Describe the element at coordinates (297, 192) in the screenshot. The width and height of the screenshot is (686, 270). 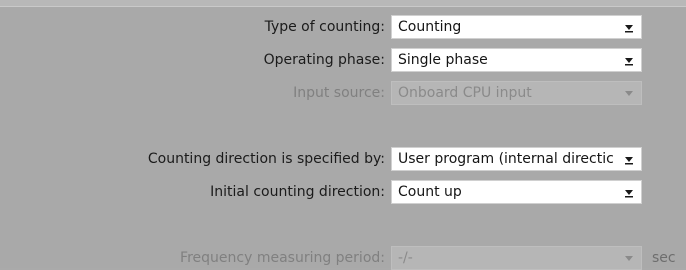
I see `initial-counting-direction-label: Initial counting direction:` at that location.